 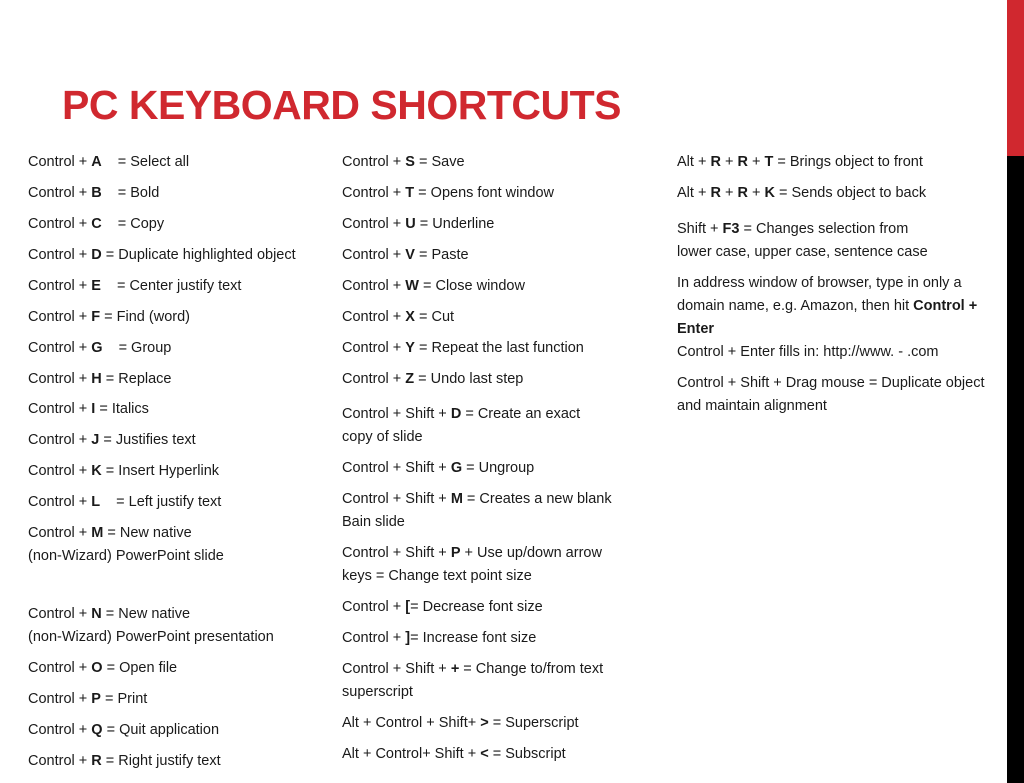 What do you see at coordinates (160, 471) in the screenshot?
I see `shortcut-text: = Insert Hyperlink` at bounding box center [160, 471].